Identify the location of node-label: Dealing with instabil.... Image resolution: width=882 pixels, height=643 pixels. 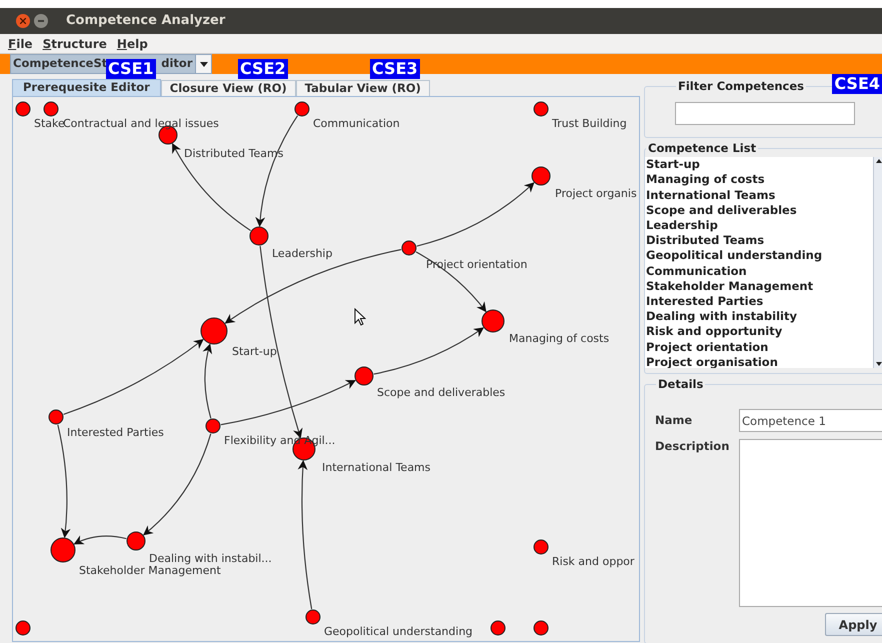
(210, 558).